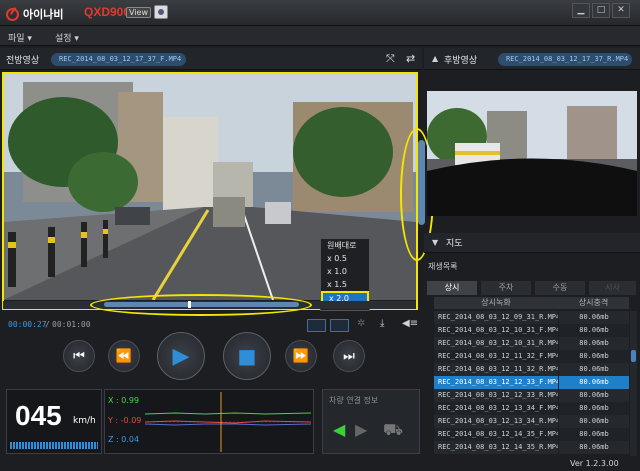 The height and width of the screenshot is (471, 640). I want to click on rear-video-view, so click(532, 153).